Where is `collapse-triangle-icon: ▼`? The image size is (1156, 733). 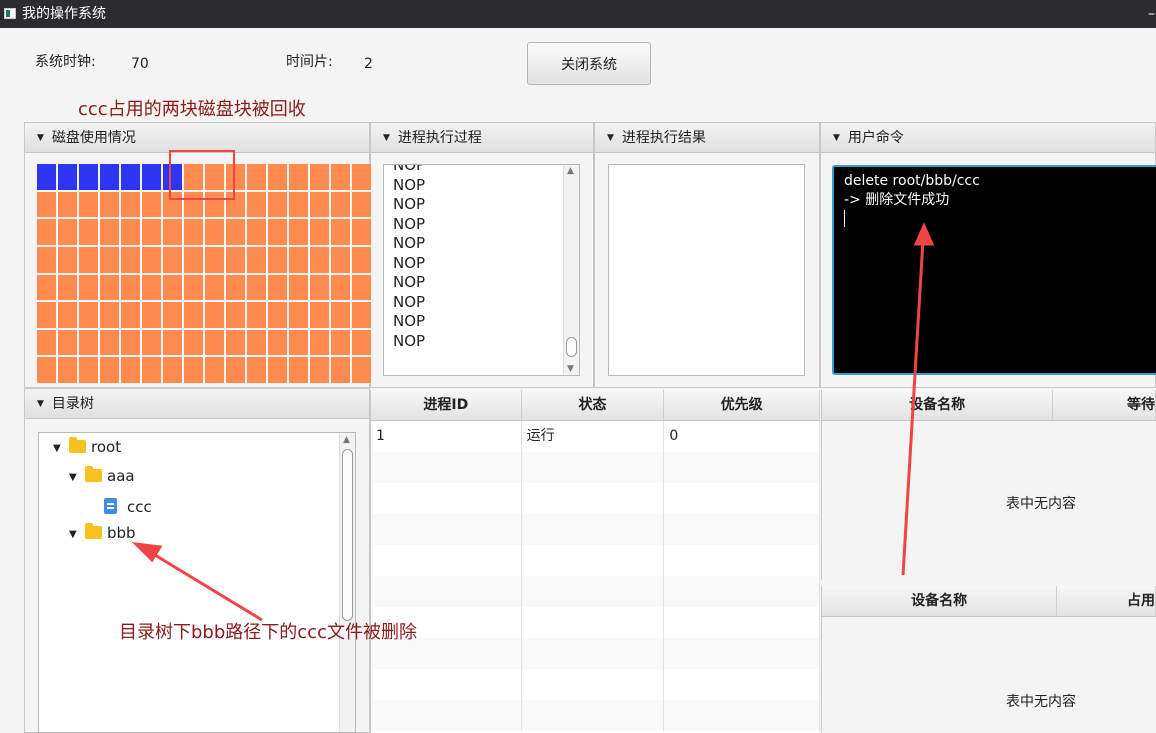 collapse-triangle-icon: ▼ is located at coordinates (40, 138).